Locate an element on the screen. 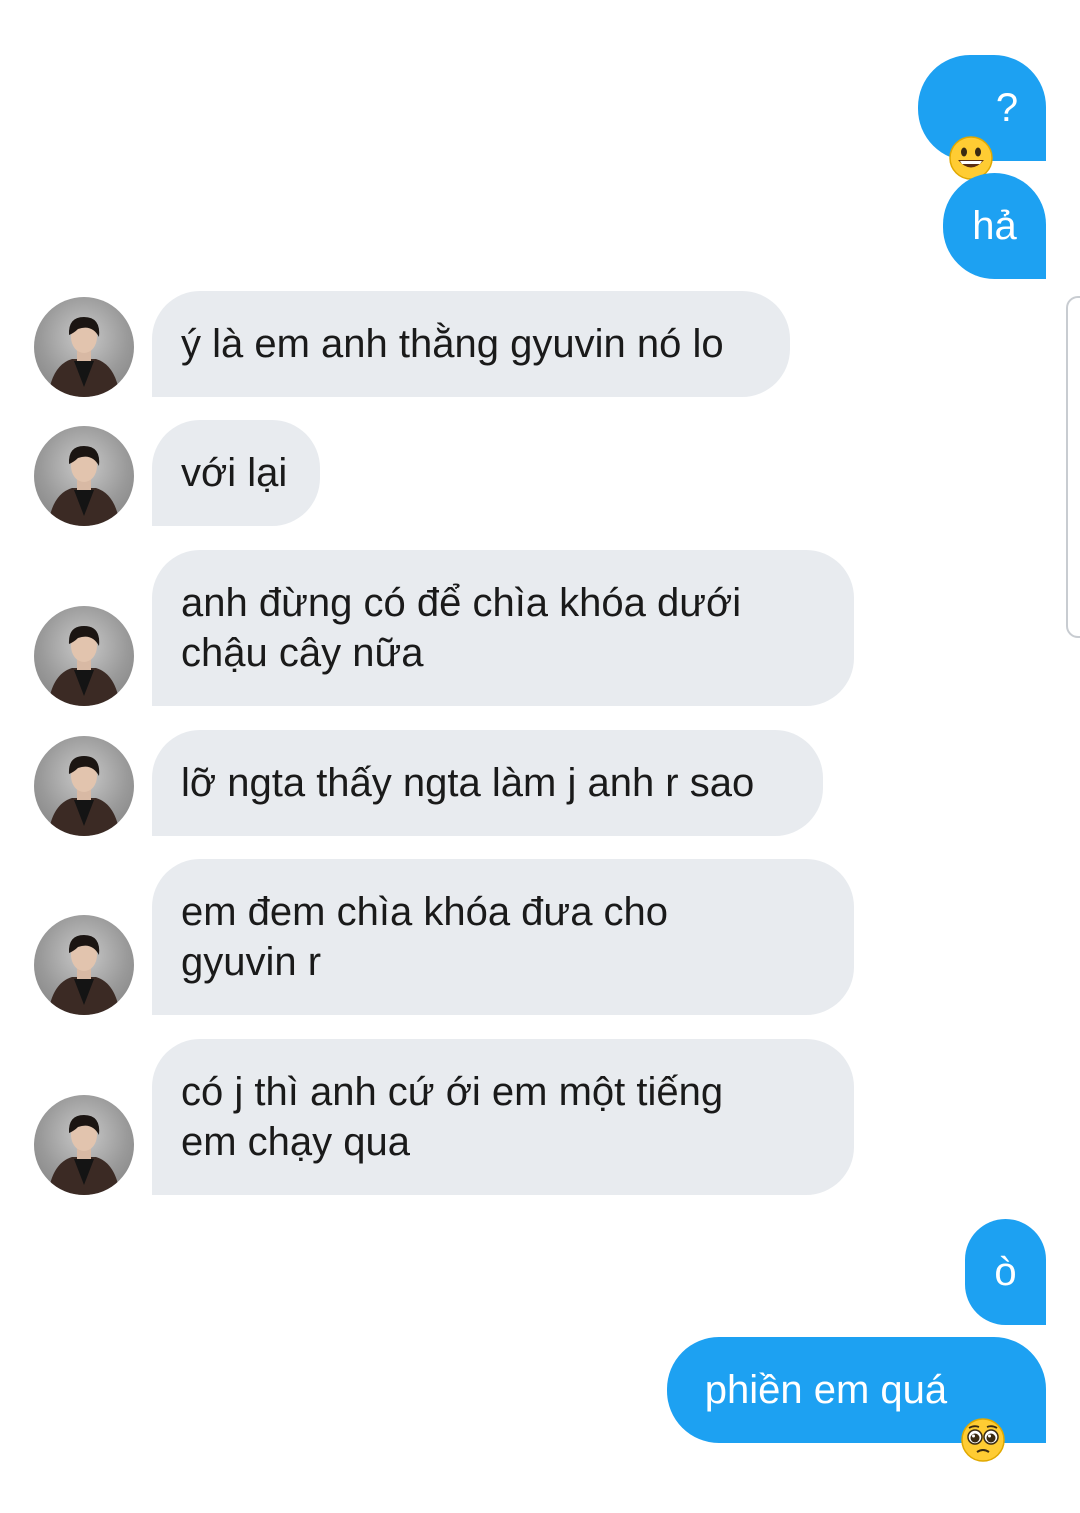  outgoing-message-bubble: ? is located at coordinates (982, 117).